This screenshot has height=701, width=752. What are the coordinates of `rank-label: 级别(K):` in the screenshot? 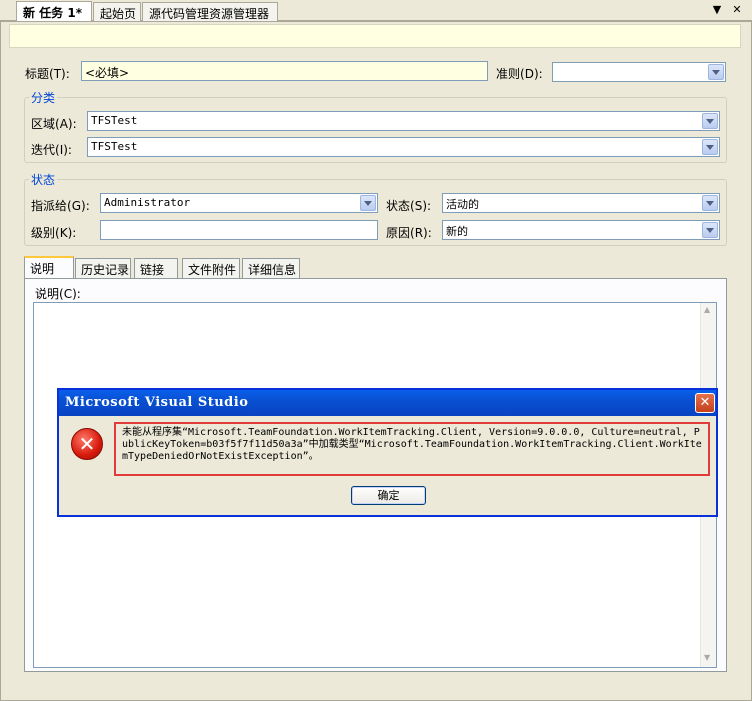 It's located at (54, 233).